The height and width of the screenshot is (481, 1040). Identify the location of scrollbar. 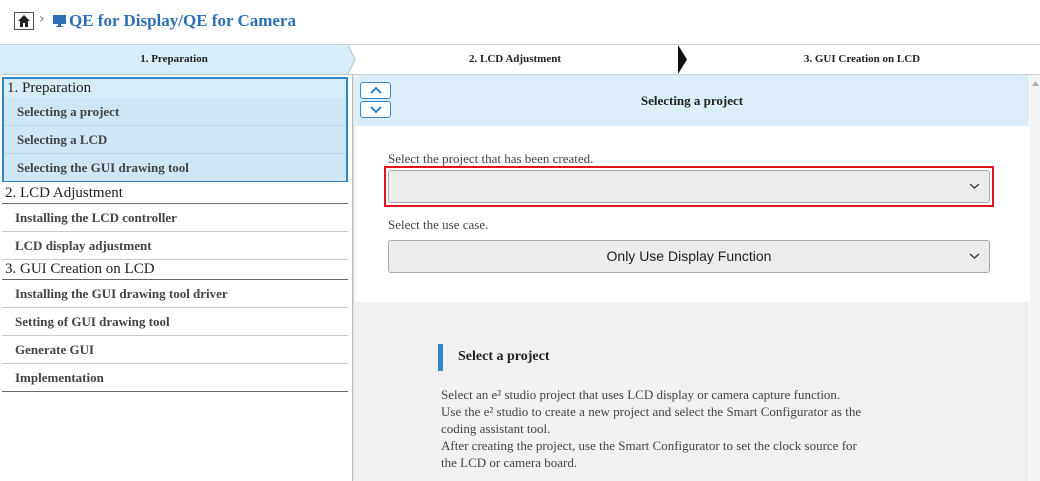
(1035, 278).